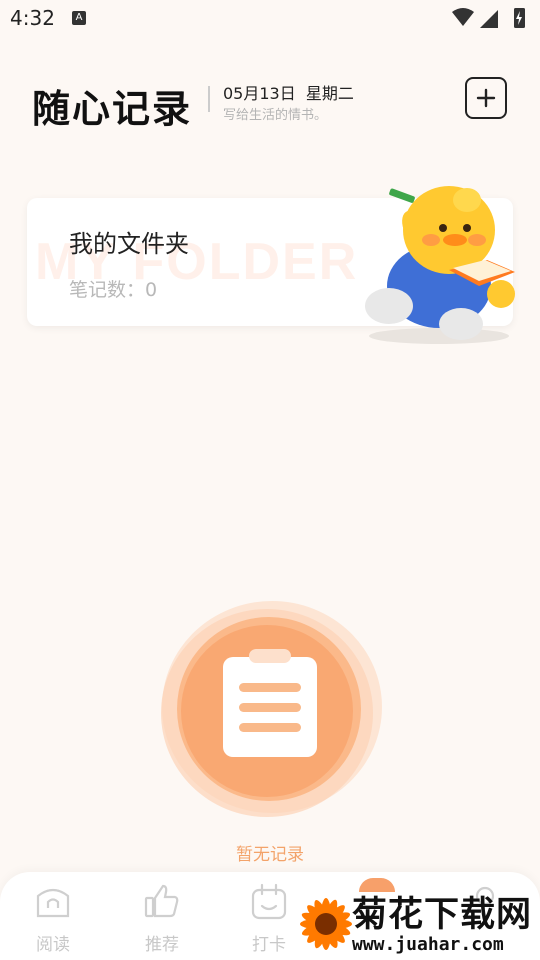 The width and height of the screenshot is (540, 960). I want to click on header-divider, so click(209, 99).